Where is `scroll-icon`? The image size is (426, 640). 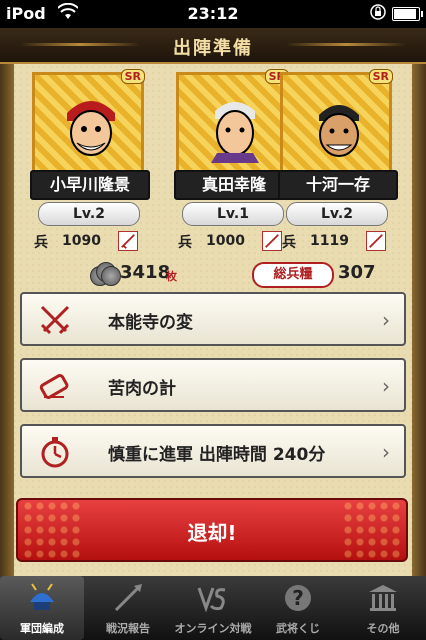
scroll-icon is located at coordinates (54, 386).